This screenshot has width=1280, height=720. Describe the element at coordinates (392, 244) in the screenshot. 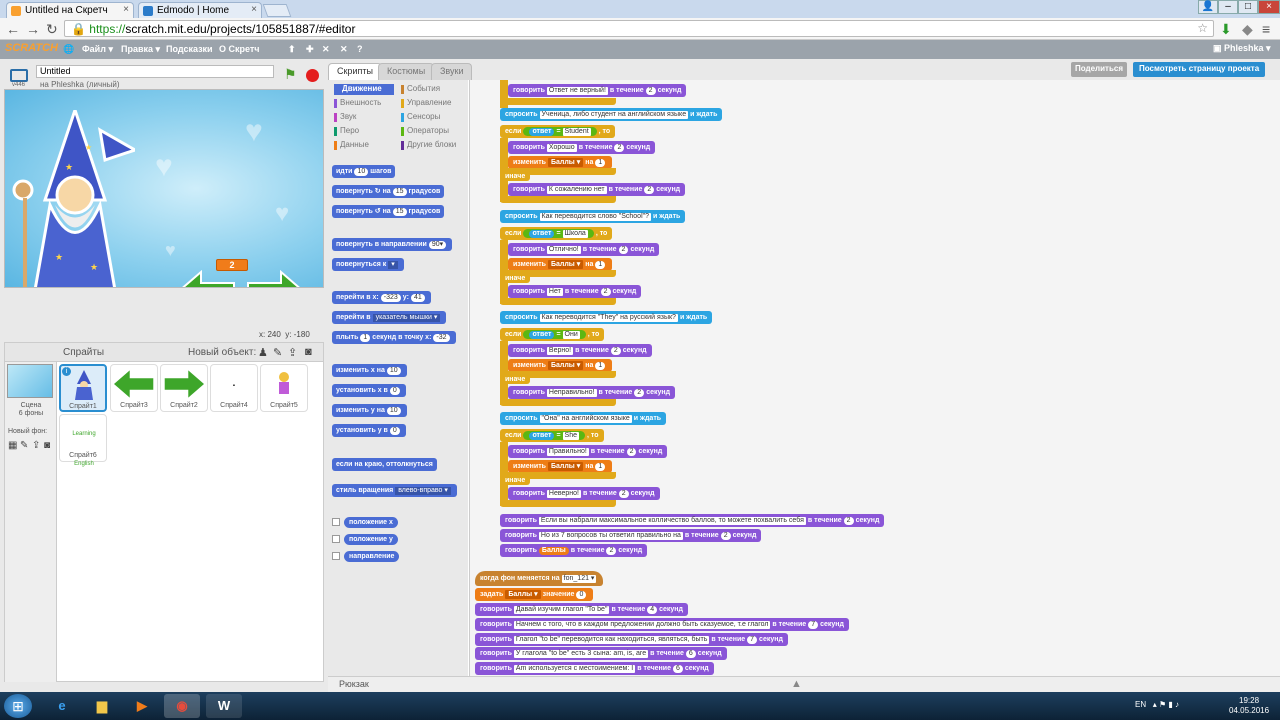

I see `point-direction-block: повернуть в направлении 90▾` at that location.